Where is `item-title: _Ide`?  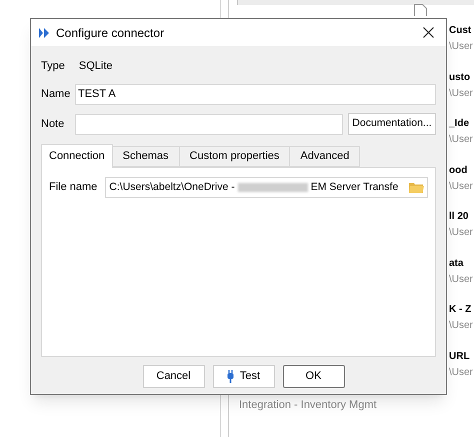 item-title: _Ide is located at coordinates (459, 123).